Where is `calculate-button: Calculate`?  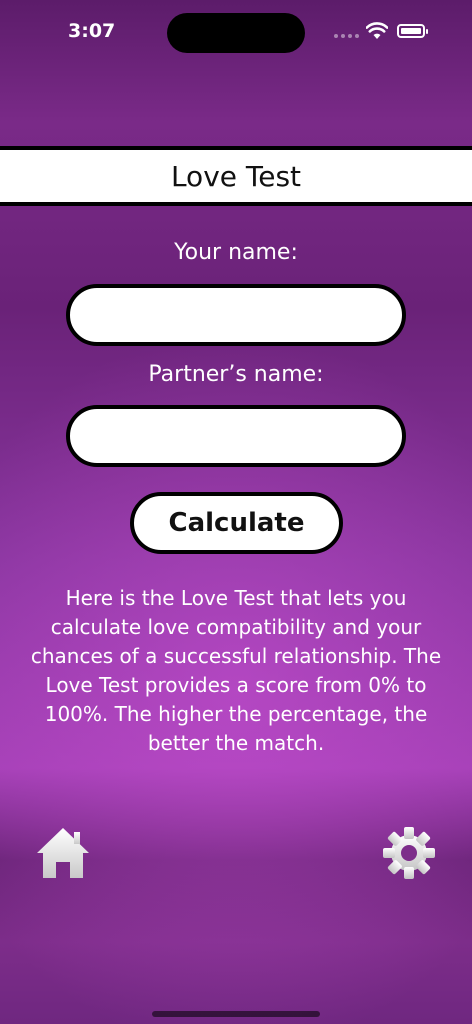
calculate-button: Calculate is located at coordinates (236, 523).